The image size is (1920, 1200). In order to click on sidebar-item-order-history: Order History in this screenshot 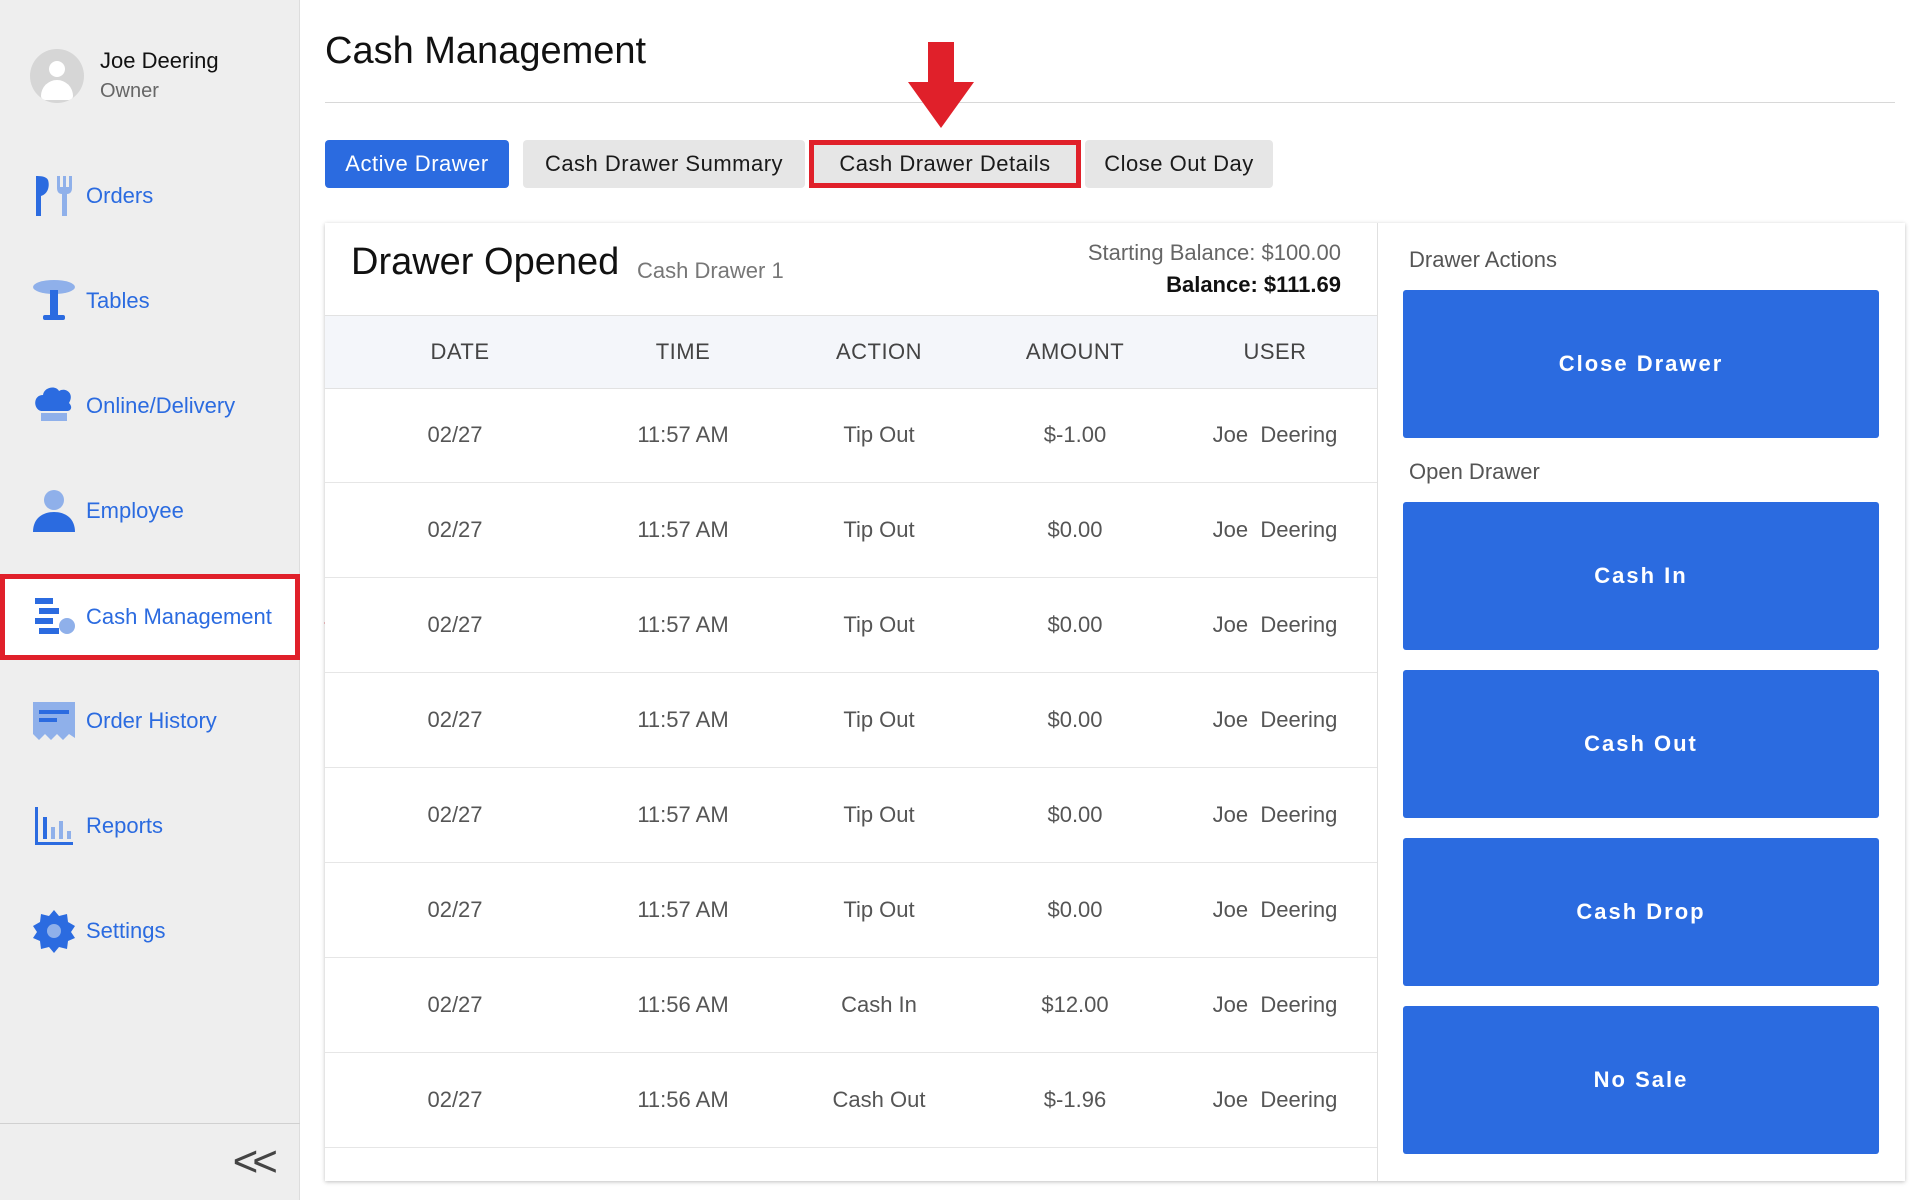, I will do `click(150, 721)`.